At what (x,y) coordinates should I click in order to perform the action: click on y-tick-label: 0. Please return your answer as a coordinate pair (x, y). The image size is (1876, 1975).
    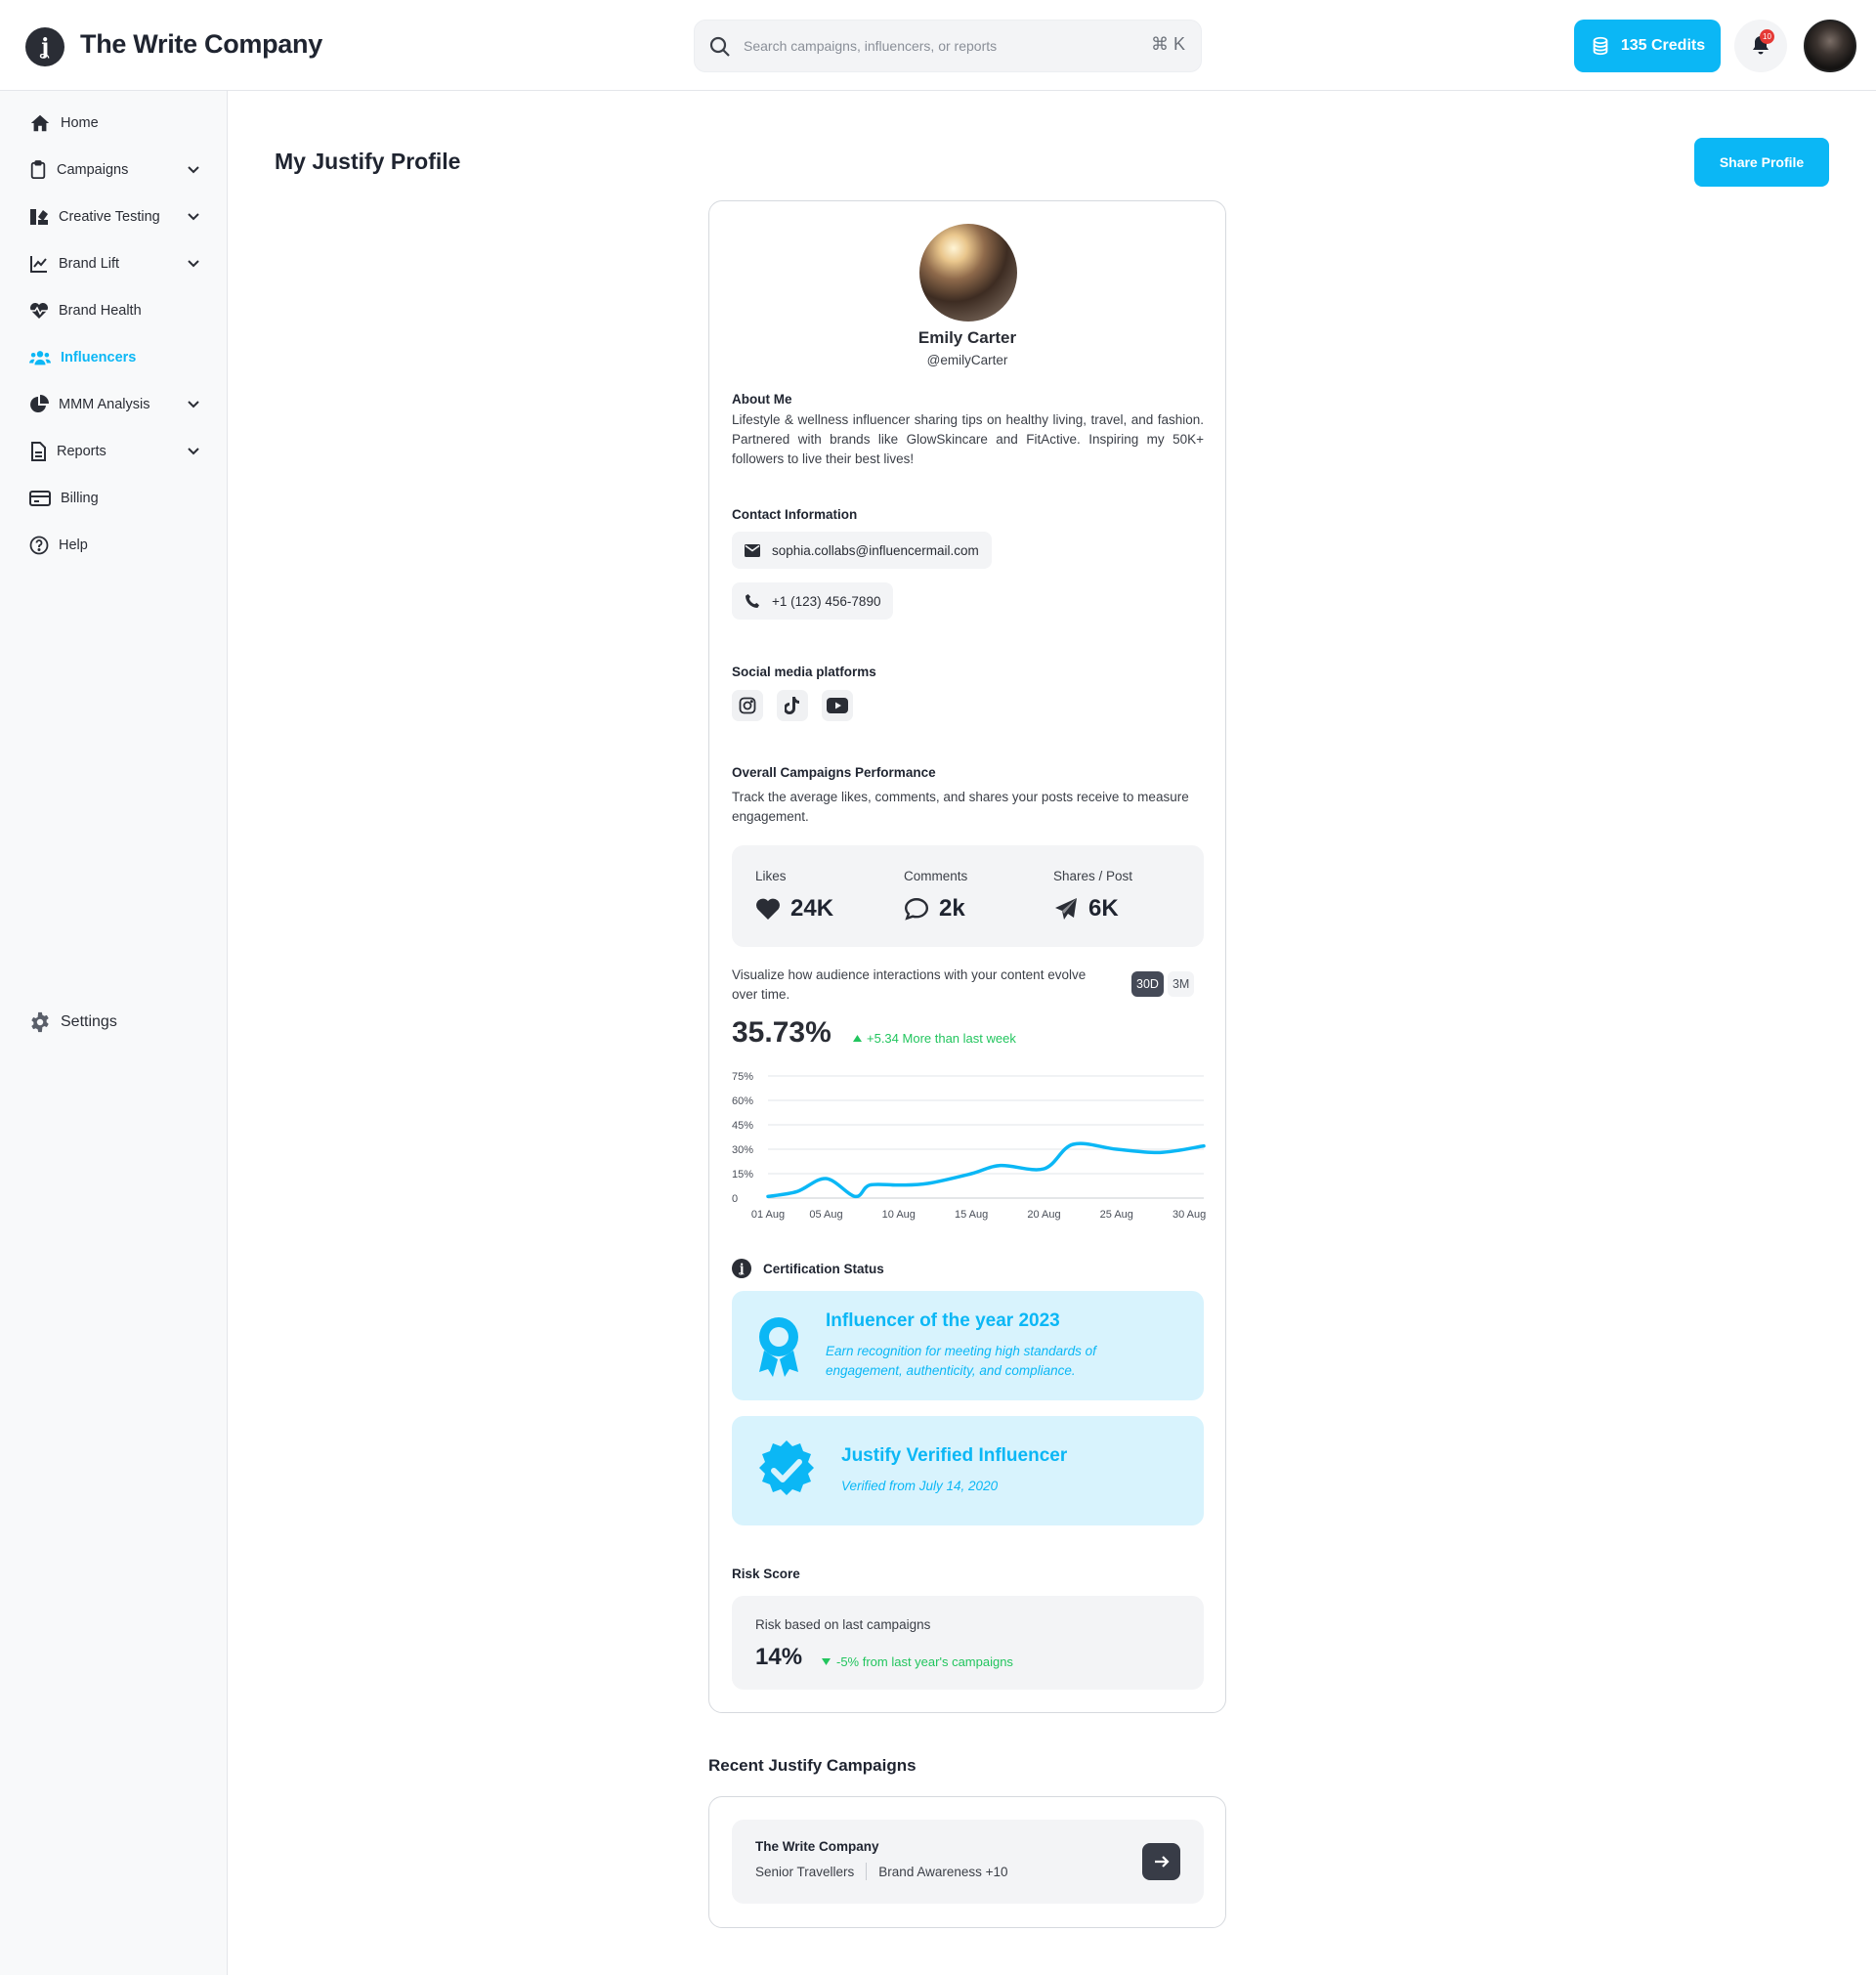
    Looking at the image, I should click on (735, 1199).